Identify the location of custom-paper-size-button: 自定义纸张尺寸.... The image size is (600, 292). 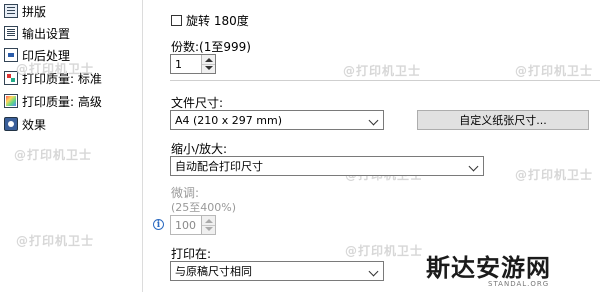
(503, 120).